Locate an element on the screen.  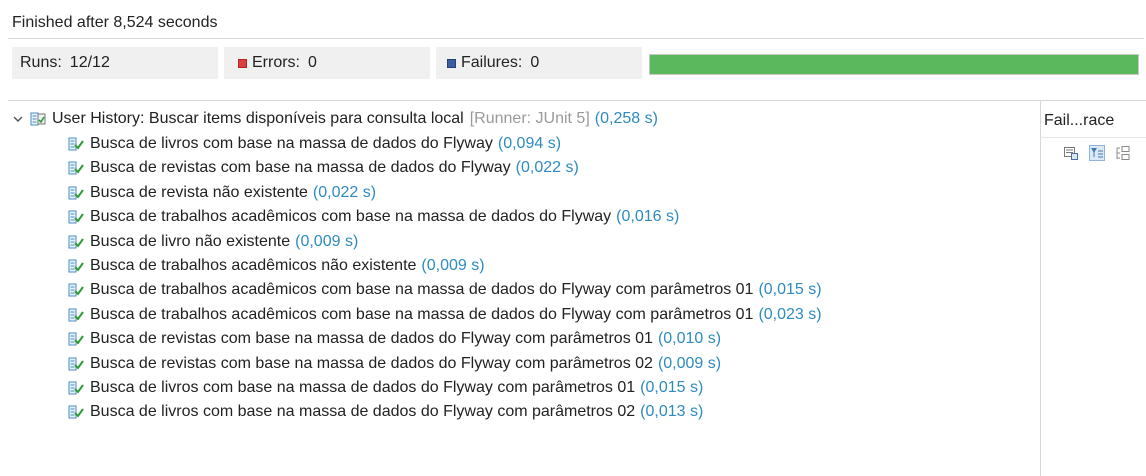
counters-panel: Runs: 12/12 Errors: 0 Failures: 0 is located at coordinates (327, 63).